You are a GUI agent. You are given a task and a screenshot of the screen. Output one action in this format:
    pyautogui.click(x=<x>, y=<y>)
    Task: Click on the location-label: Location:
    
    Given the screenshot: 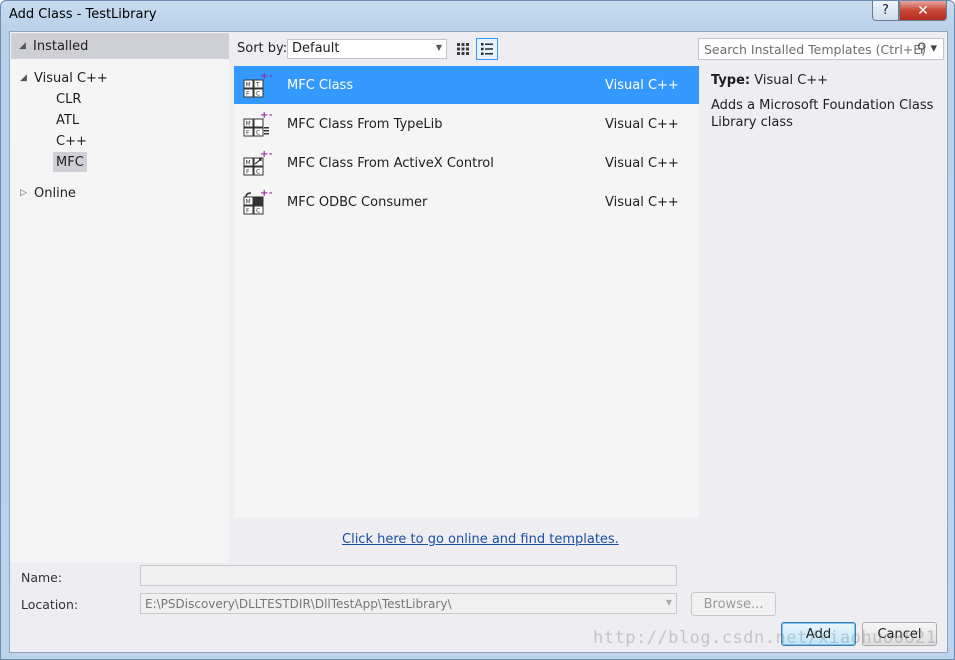 What is the action you would take?
    pyautogui.click(x=50, y=604)
    